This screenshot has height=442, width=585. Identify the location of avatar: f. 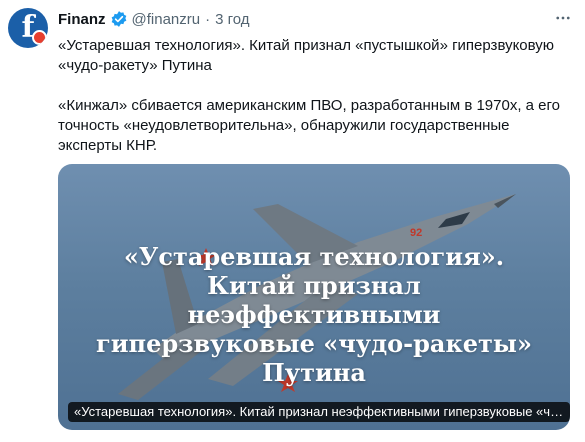
(28, 28).